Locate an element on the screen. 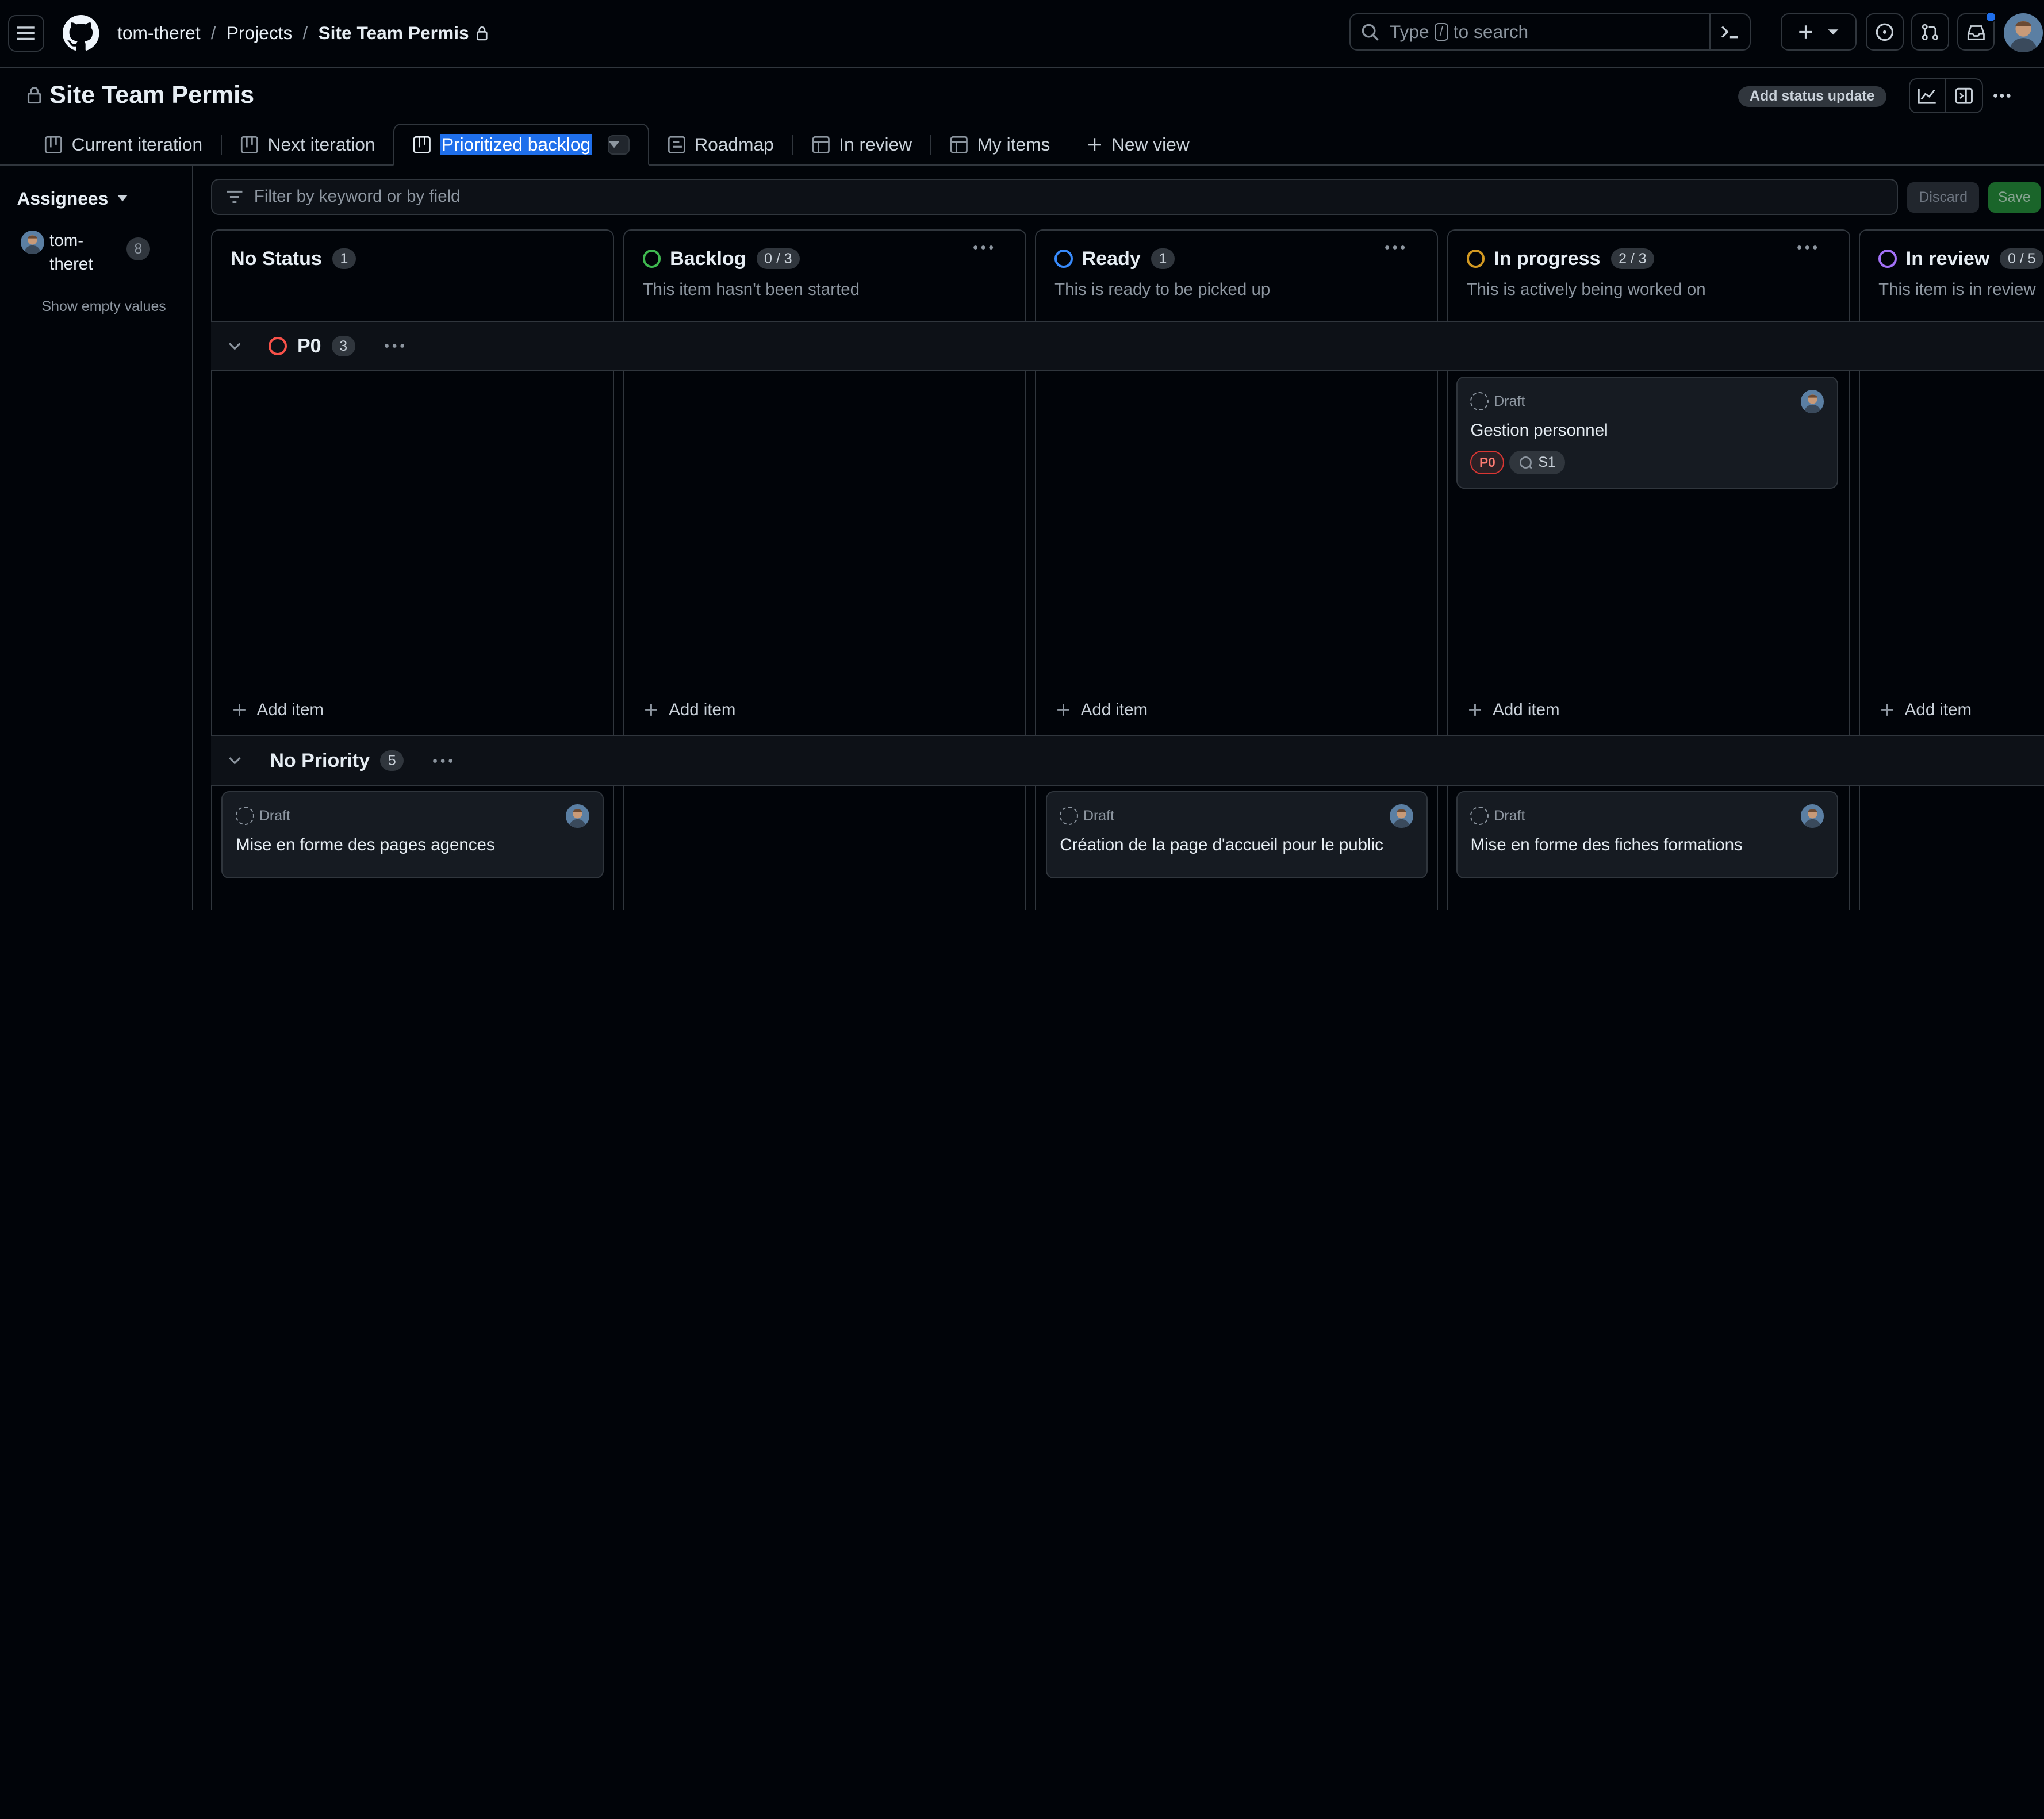 The image size is (2044, 1819). project-actions is located at coordinates (1965, 96).